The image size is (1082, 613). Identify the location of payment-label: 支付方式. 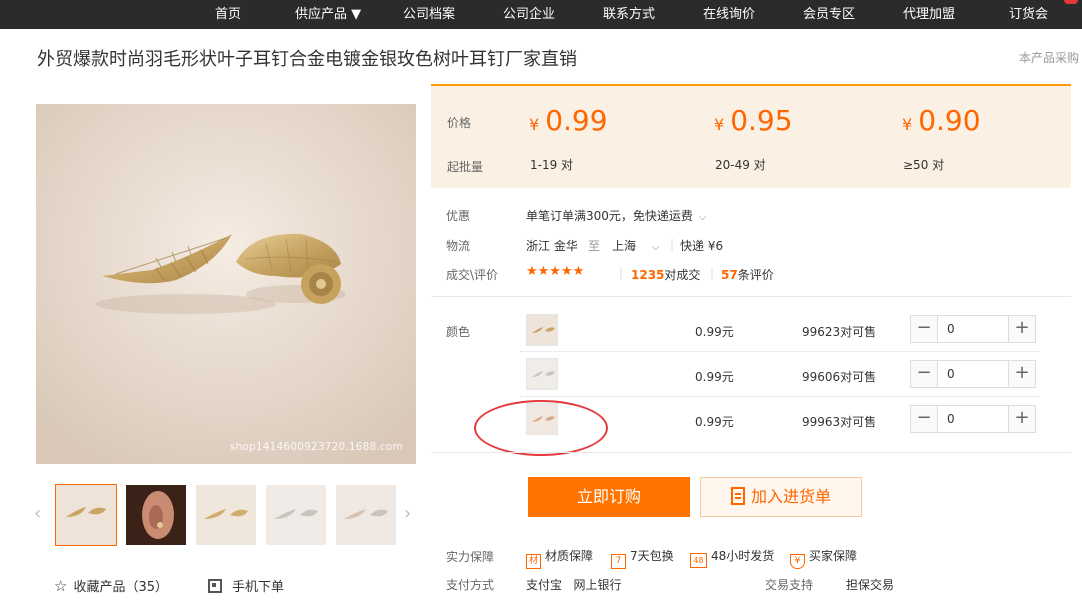
(470, 585).